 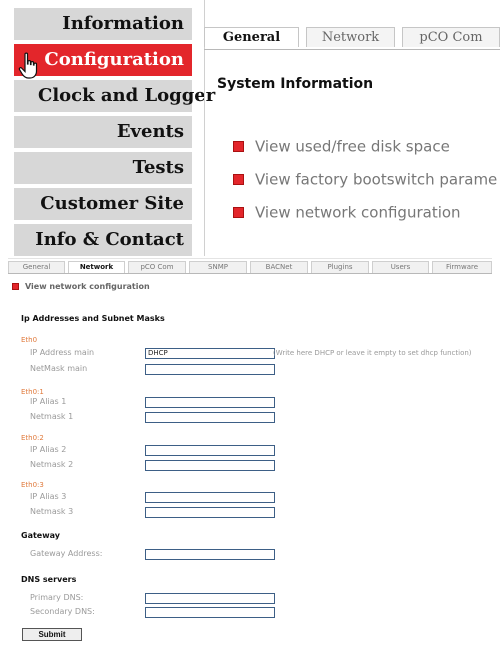 I want to click on netmask-main-label: NetMask main, so click(x=59, y=368).